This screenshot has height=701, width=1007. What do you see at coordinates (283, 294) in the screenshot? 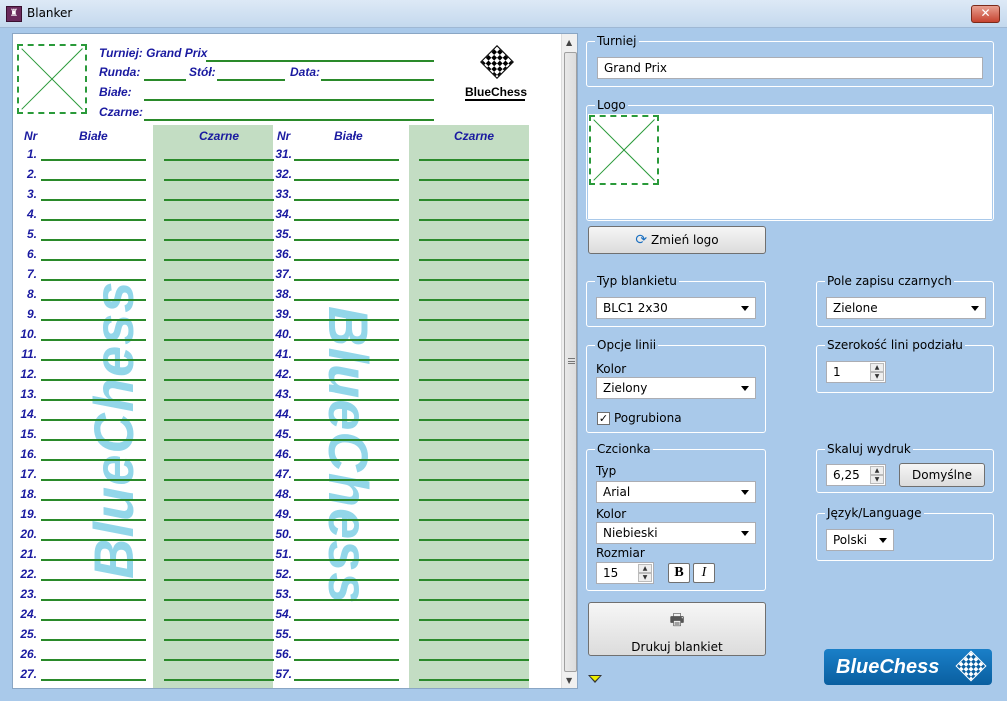
I see `row-number: 38.` at bounding box center [283, 294].